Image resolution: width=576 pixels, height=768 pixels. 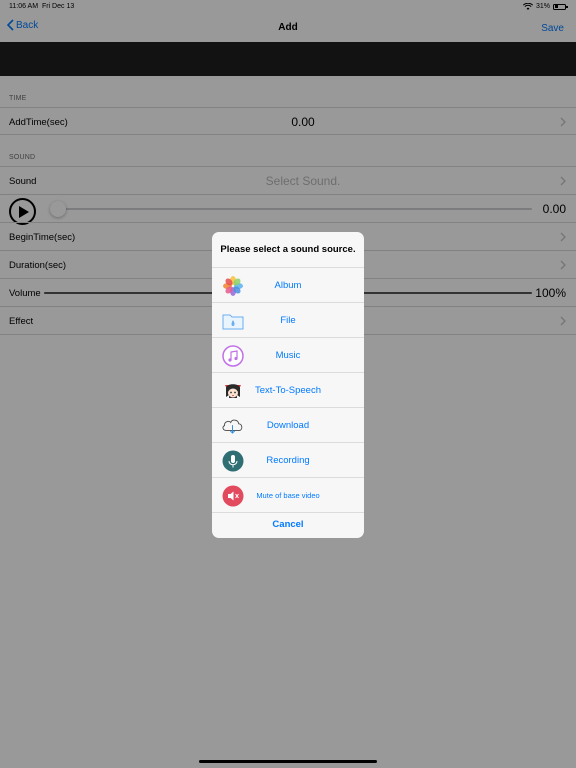 I want to click on mute-speaker-icon, so click(x=232, y=495).